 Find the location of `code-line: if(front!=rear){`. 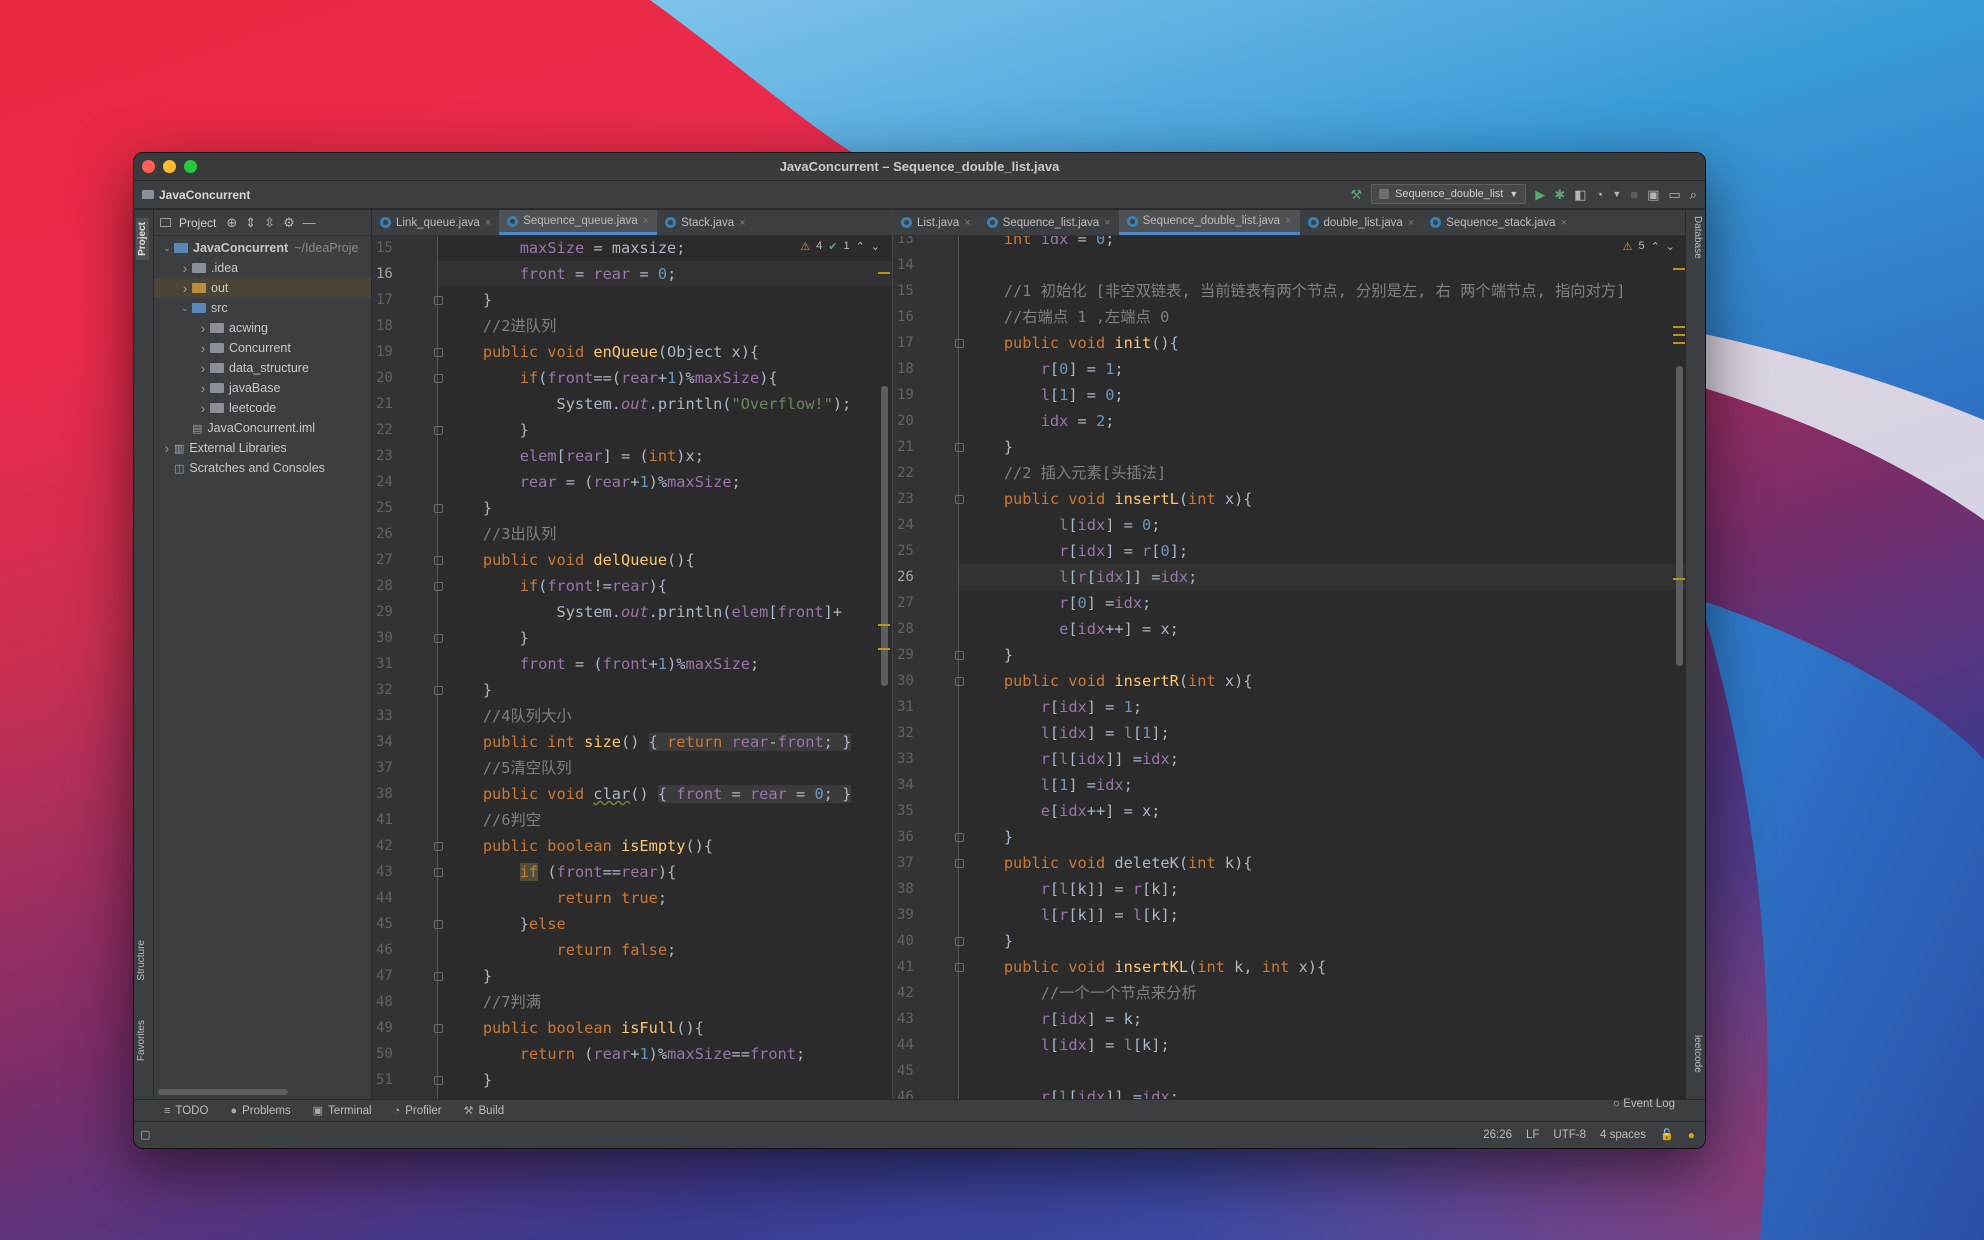

code-line: if(front!=rear){ is located at coordinates (556, 586).